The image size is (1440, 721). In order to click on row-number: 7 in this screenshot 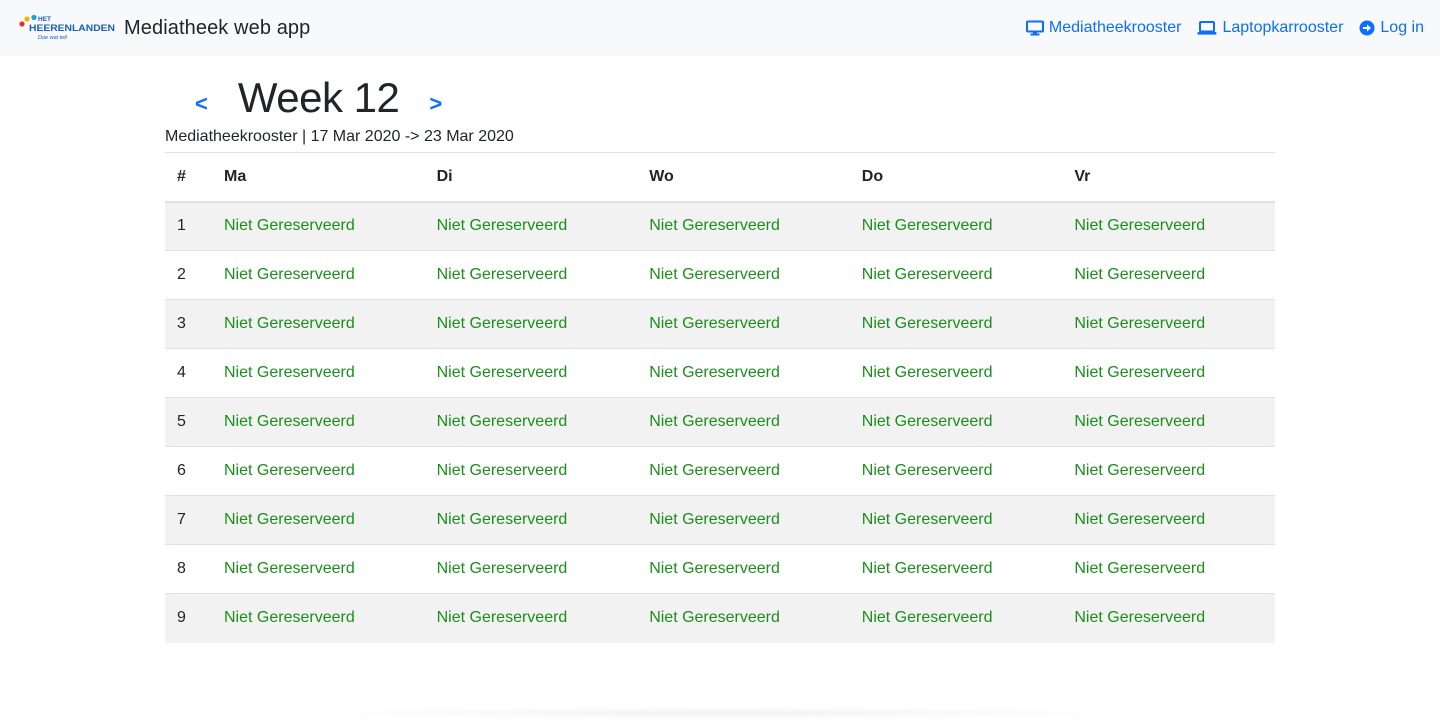, I will do `click(188, 520)`.